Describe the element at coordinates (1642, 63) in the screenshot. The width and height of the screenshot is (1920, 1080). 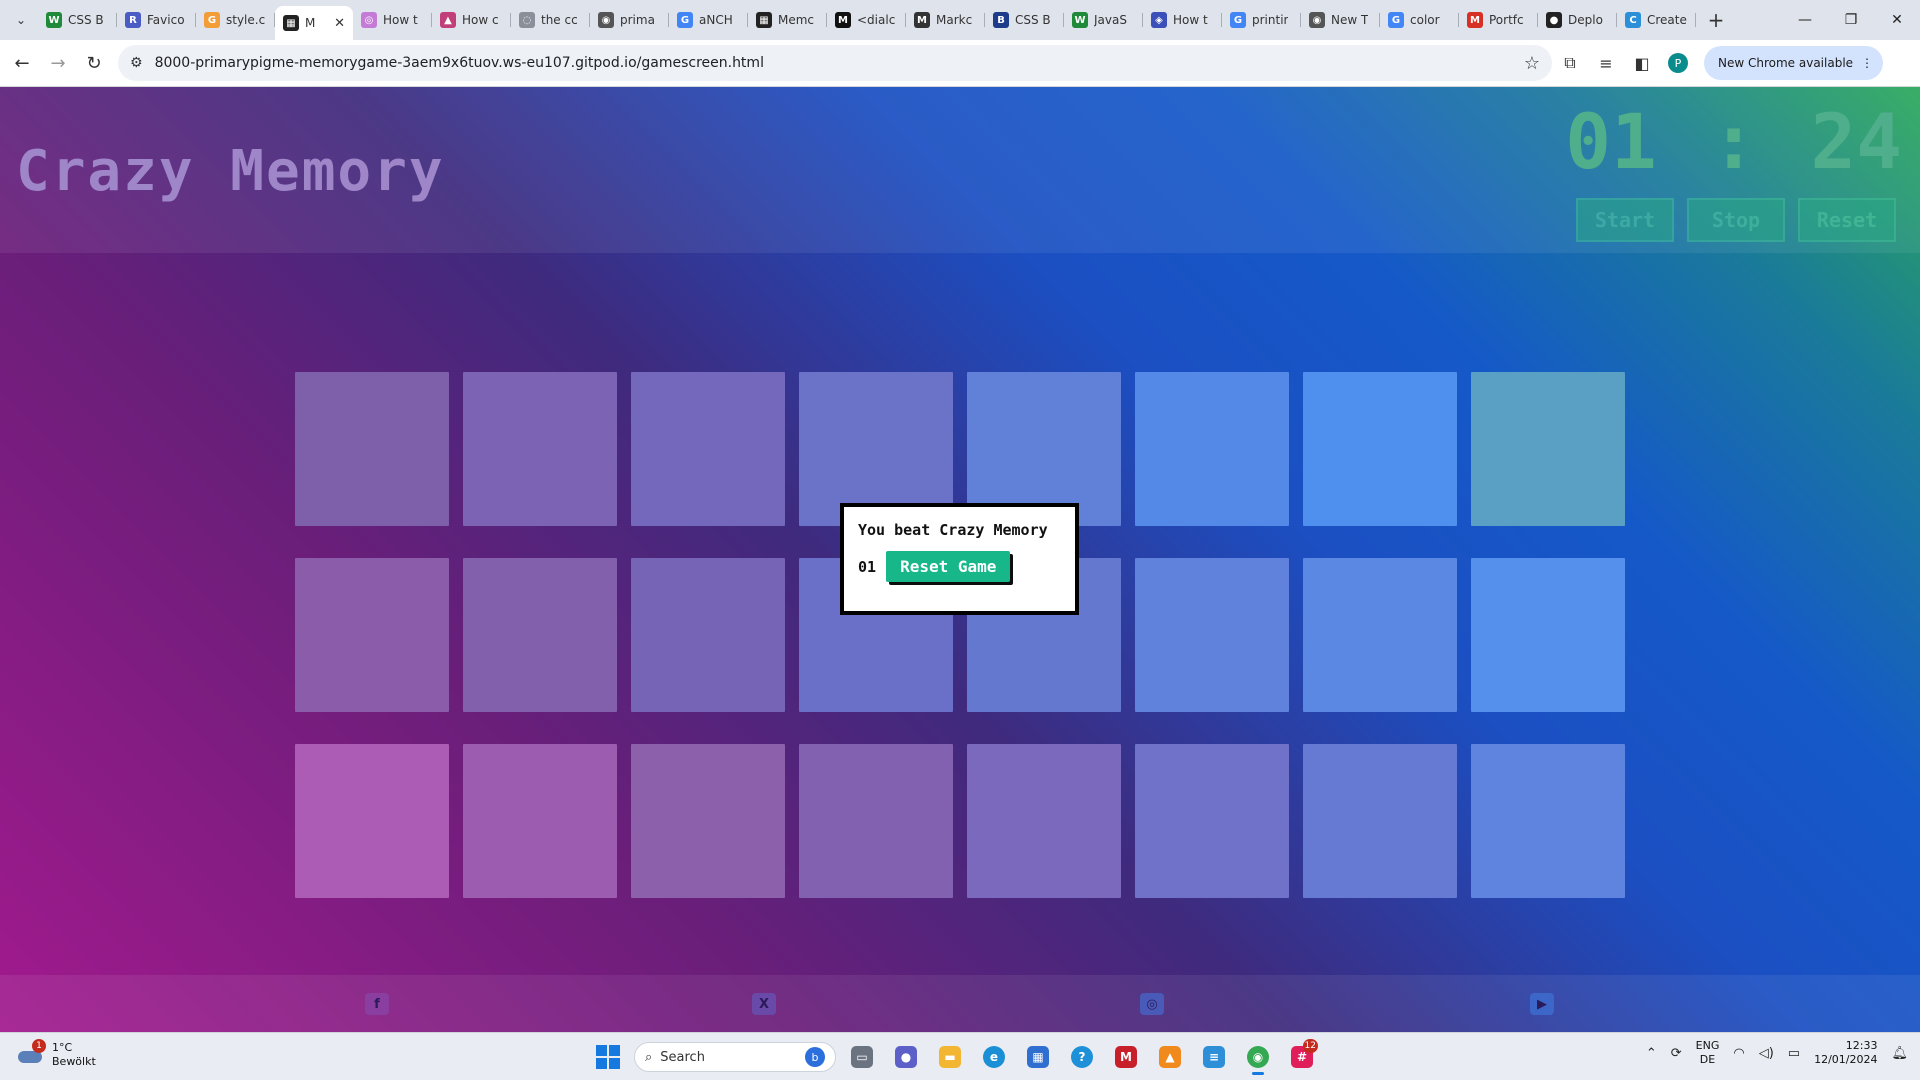
I see `side-panel-button: ◧` at that location.